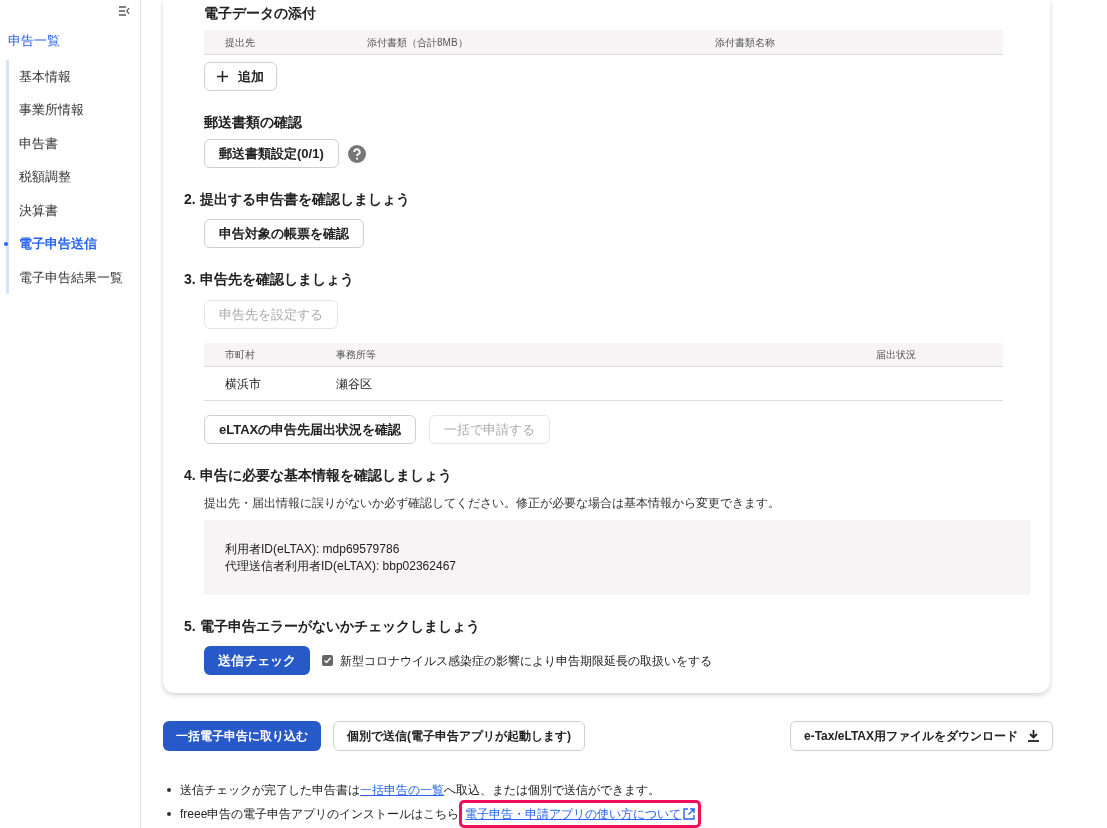 The height and width of the screenshot is (828, 1107). Describe the element at coordinates (40, 177) in the screenshot. I see `sidebar-item: 税額調整` at that location.